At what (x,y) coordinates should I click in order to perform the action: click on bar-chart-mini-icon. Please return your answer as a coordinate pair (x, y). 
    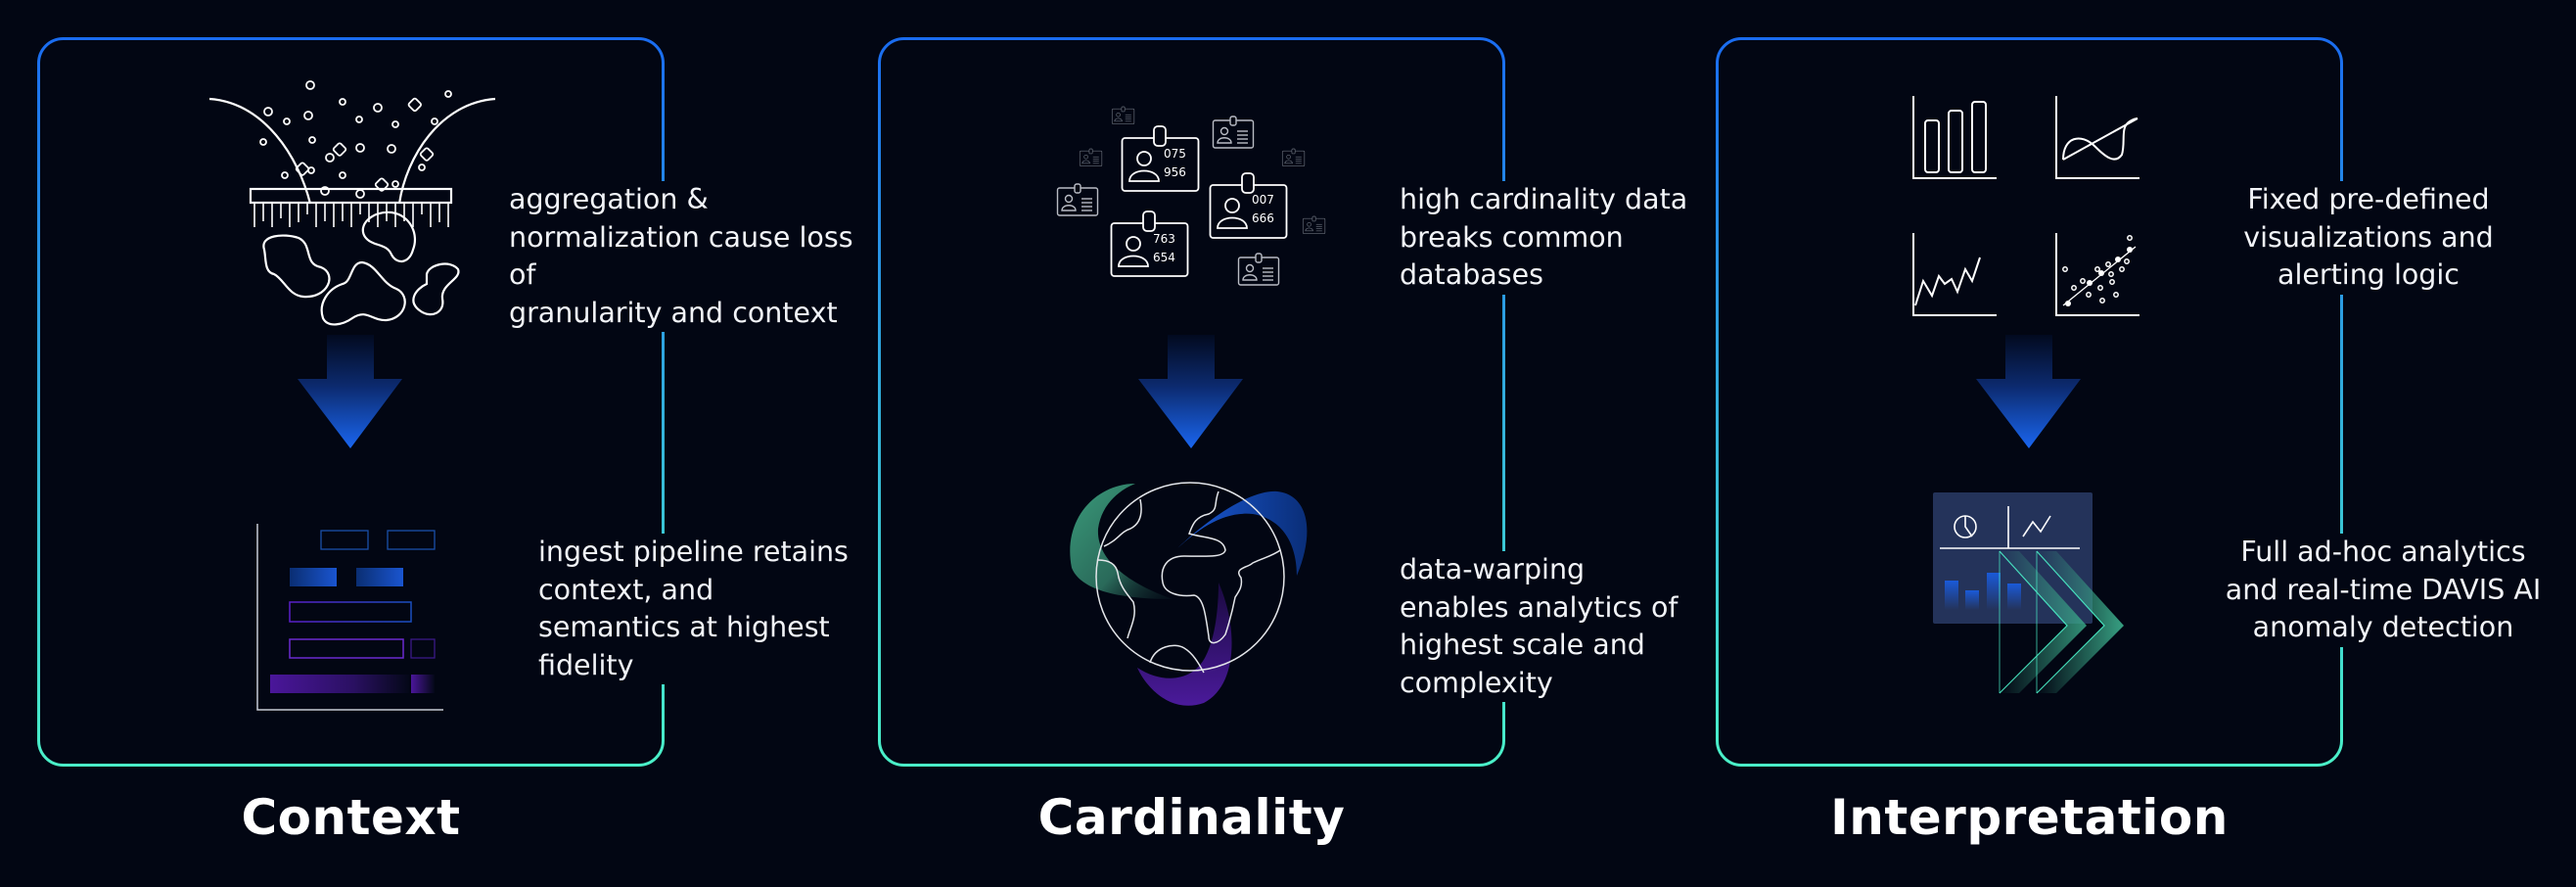
    Looking at the image, I should click on (1954, 137).